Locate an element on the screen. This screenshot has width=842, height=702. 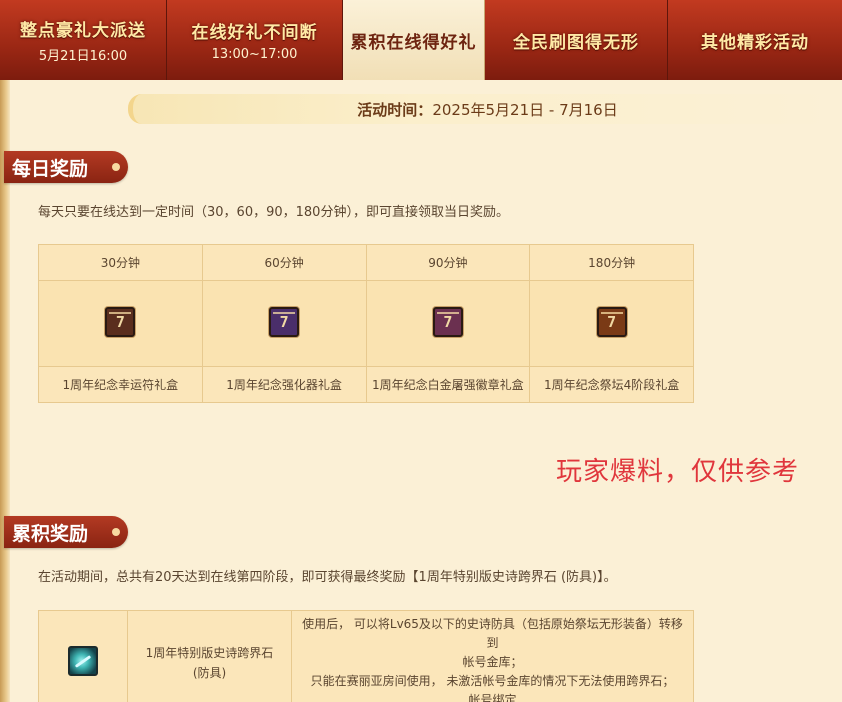
cumulative-rewards-header: 累积奖励 is located at coordinates (66, 532).